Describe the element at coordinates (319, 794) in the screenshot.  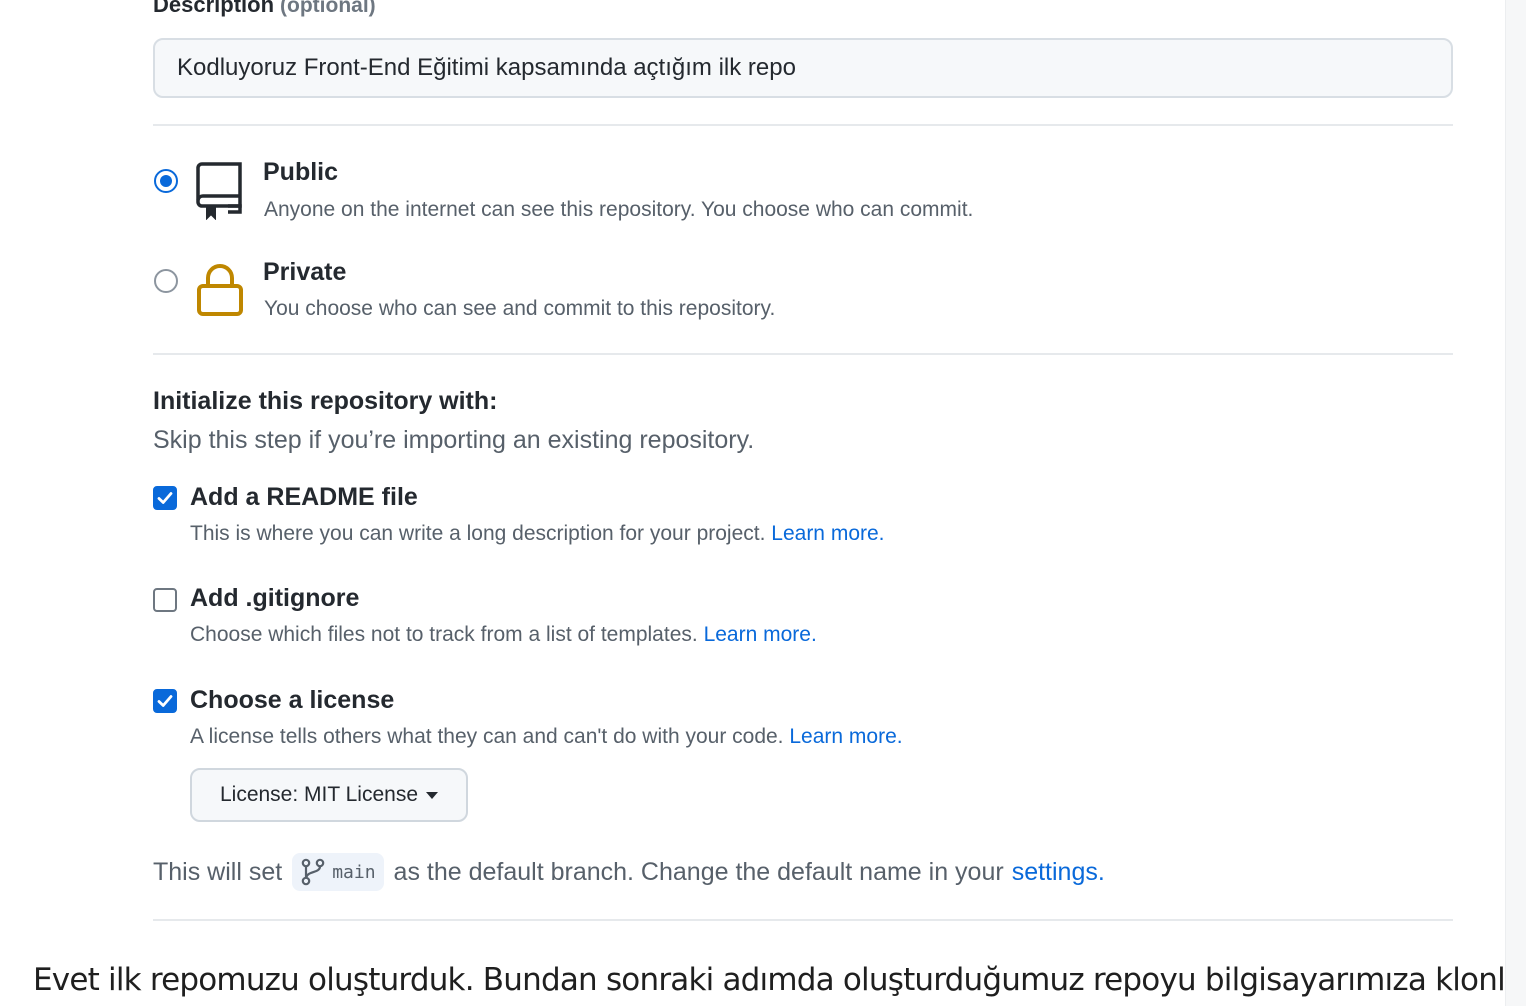
I see `license-dropdown-label: License: MIT License` at that location.